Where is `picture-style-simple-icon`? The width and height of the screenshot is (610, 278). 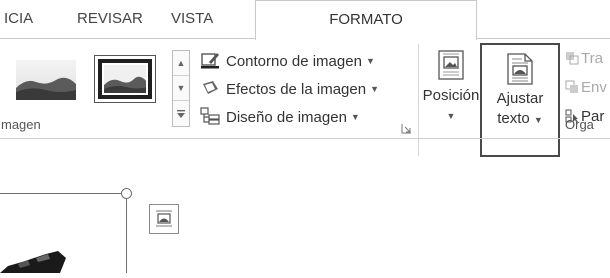 picture-style-simple-icon is located at coordinates (46, 80).